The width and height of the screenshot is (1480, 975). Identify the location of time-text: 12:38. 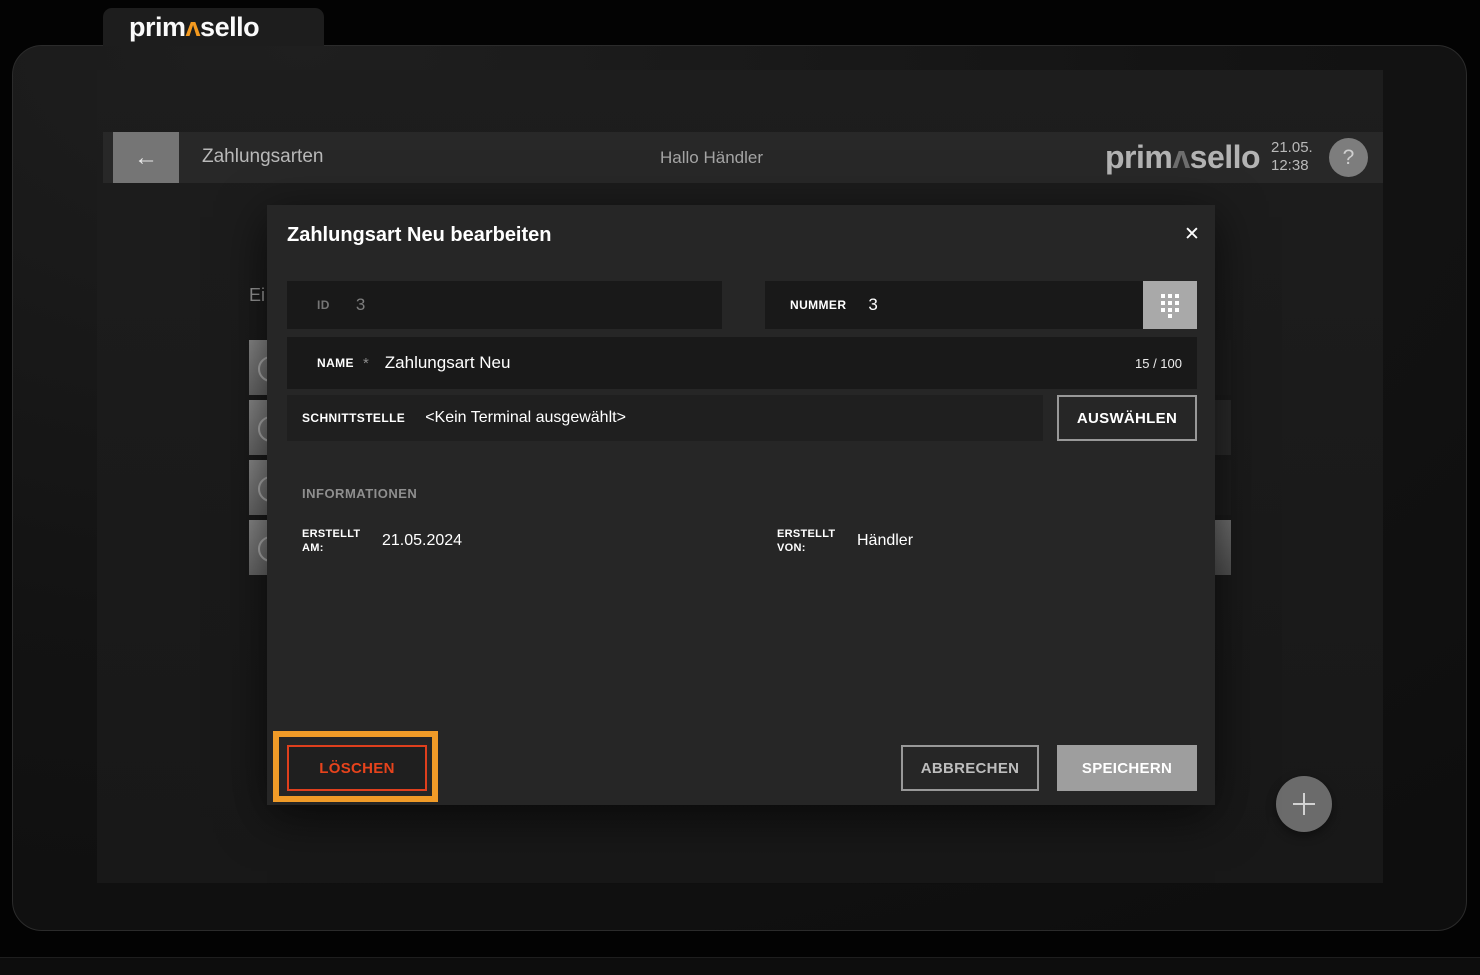
(1290, 165).